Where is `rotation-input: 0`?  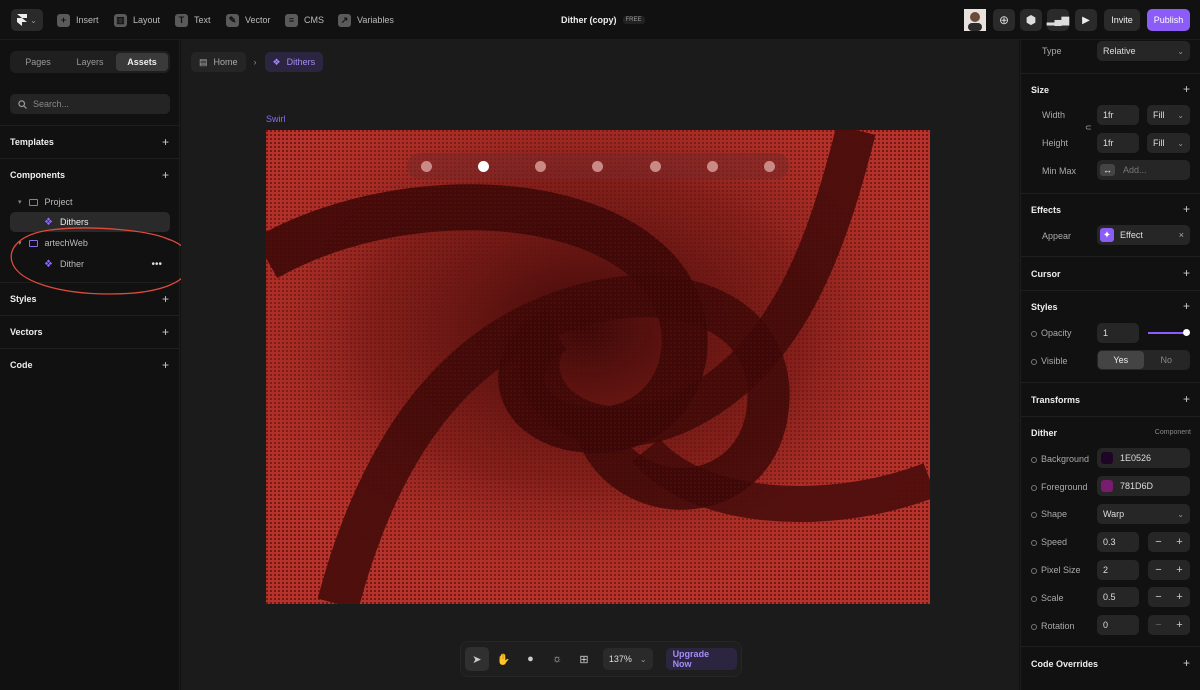 rotation-input: 0 is located at coordinates (1118, 625).